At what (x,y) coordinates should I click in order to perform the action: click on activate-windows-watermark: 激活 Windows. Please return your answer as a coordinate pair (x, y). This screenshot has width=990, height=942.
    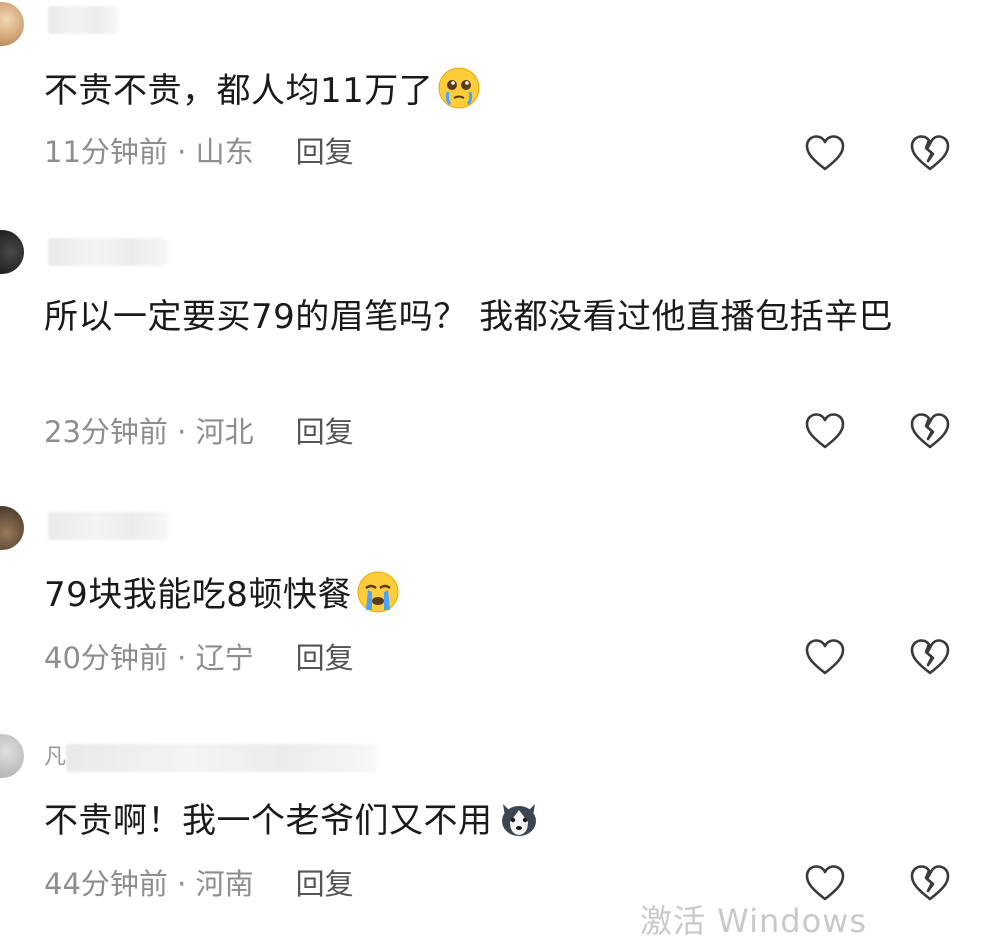
    Looking at the image, I should click on (754, 921).